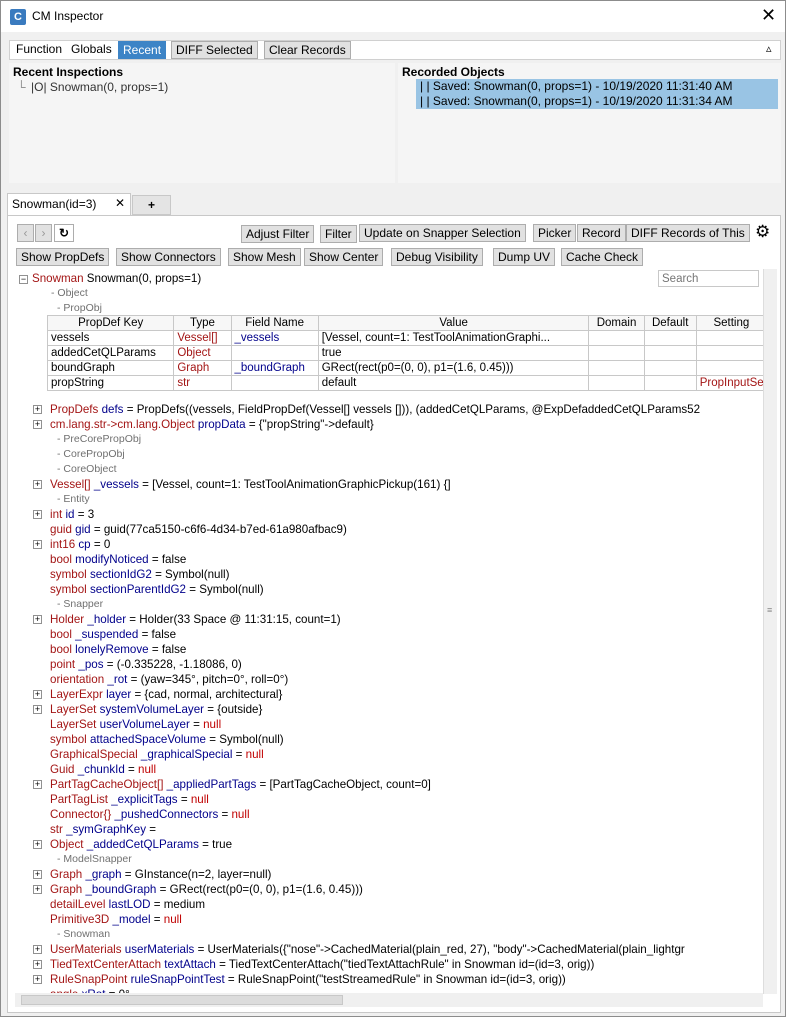 The image size is (786, 1017). Describe the element at coordinates (129, 799) in the screenshot. I see `field-row: PartTagList _explicitTags = null` at that location.